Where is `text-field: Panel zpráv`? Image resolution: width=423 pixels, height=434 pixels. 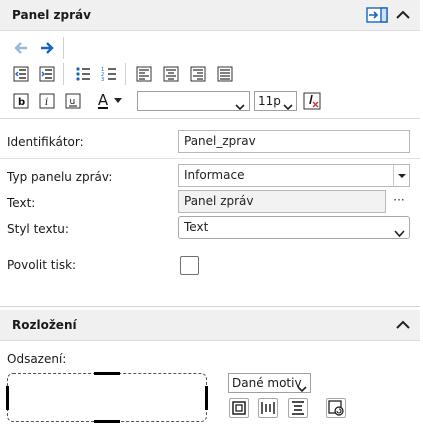 text-field: Panel zpráv is located at coordinates (282, 201).